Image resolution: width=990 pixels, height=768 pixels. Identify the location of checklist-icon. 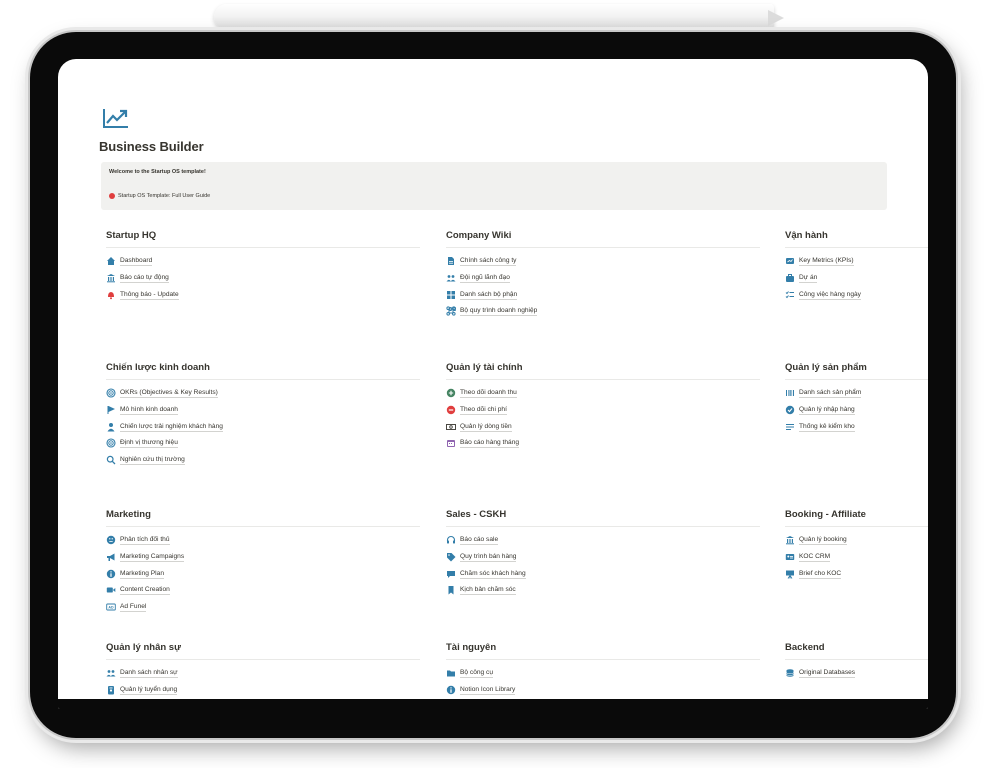
(790, 295).